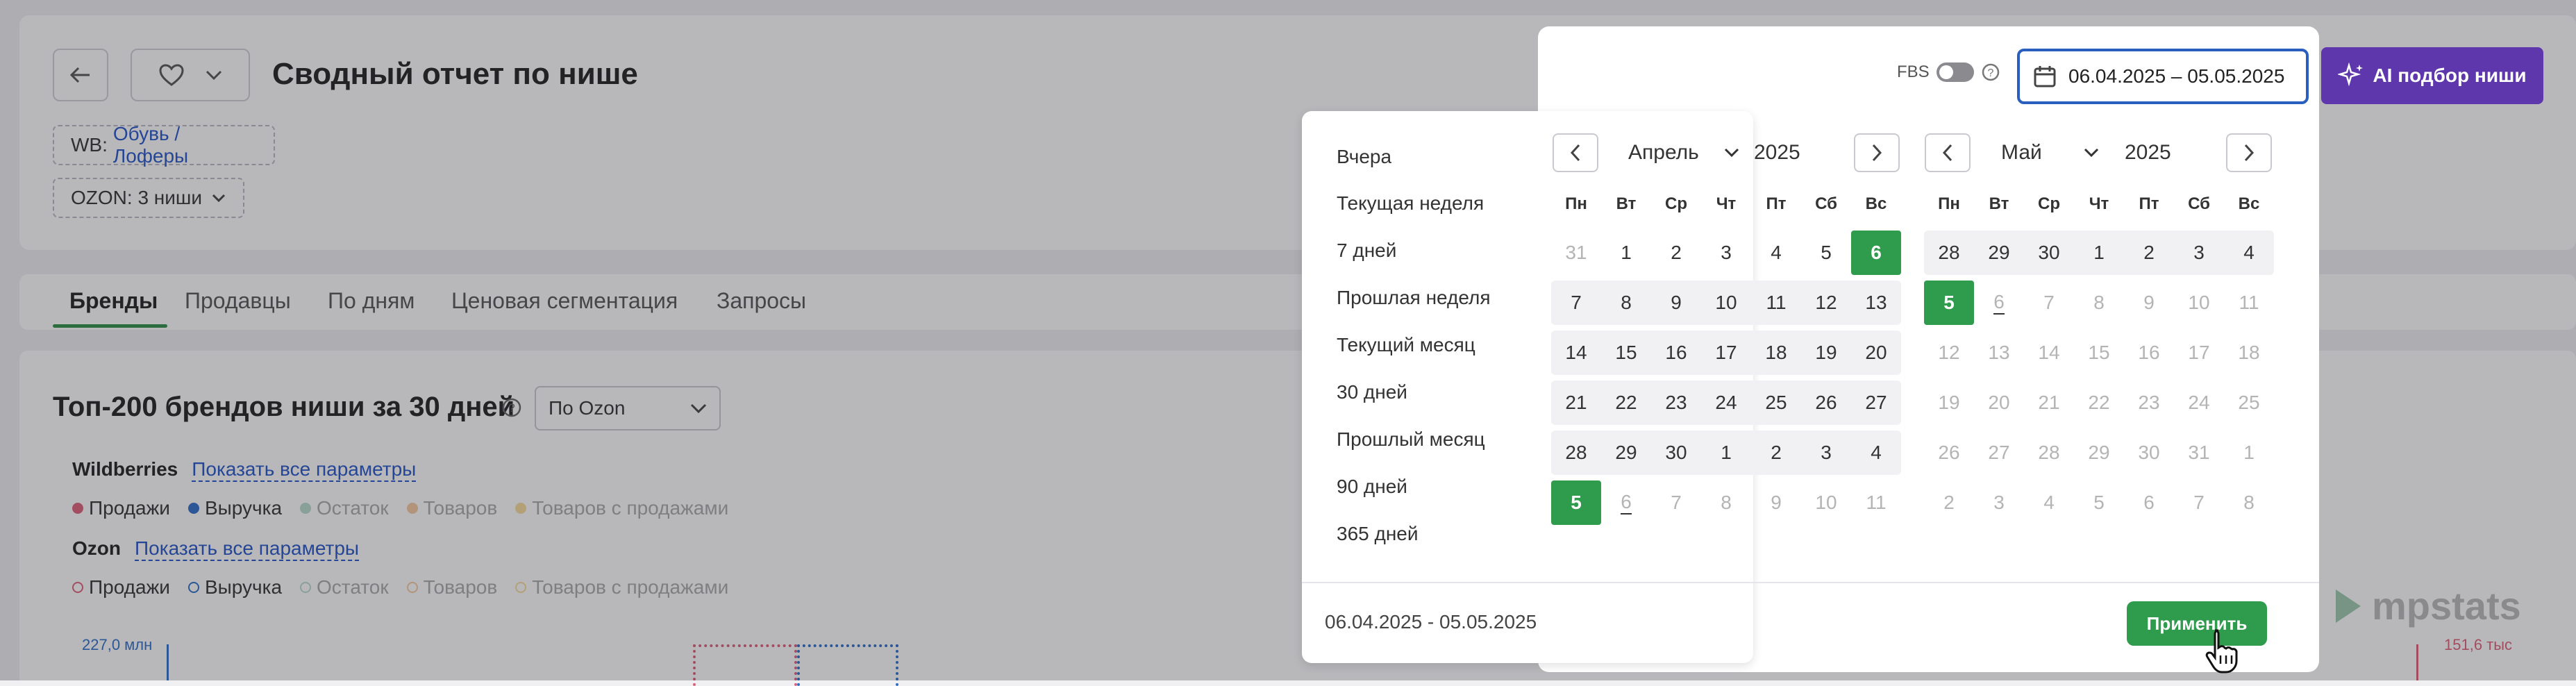  What do you see at coordinates (1378, 534) in the screenshot?
I see `preset-365-days: 365 дней` at bounding box center [1378, 534].